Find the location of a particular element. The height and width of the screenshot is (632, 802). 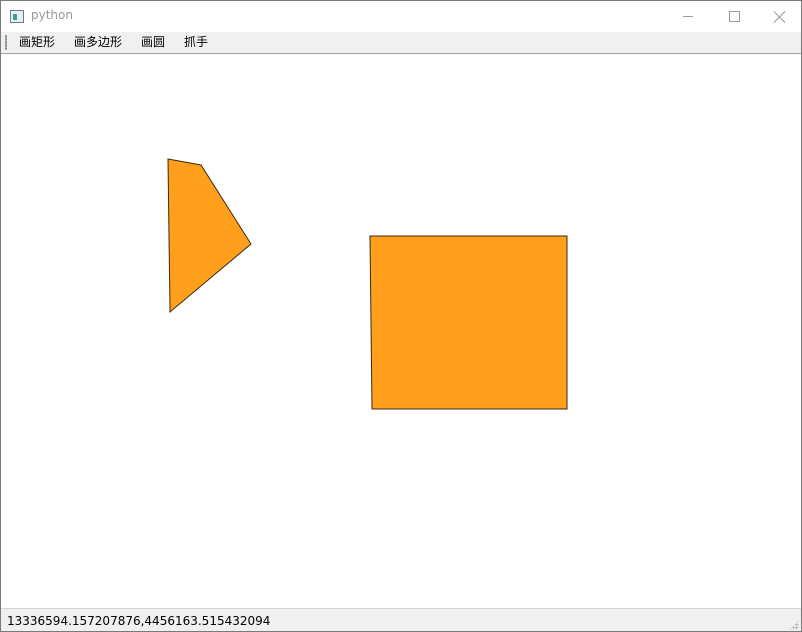

title-bar: python is located at coordinates (401, 16).